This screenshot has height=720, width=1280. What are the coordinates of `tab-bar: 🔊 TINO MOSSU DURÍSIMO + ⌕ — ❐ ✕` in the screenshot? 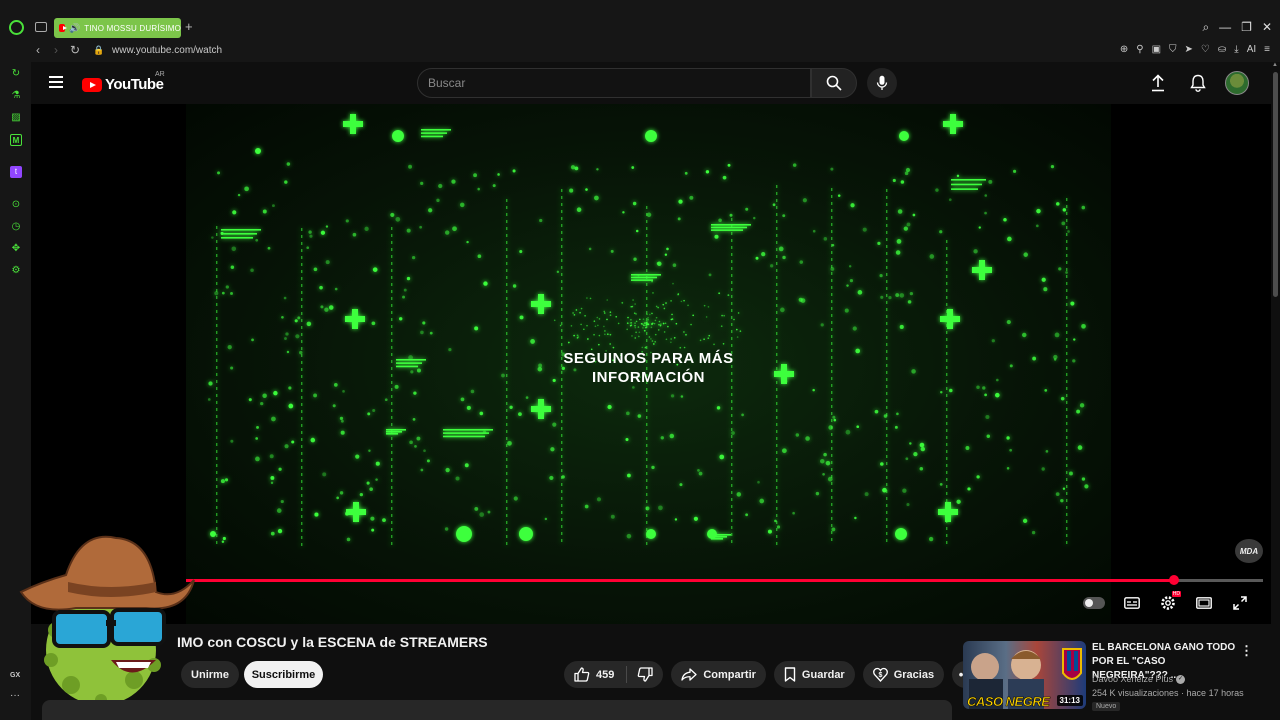 It's located at (640, 28).